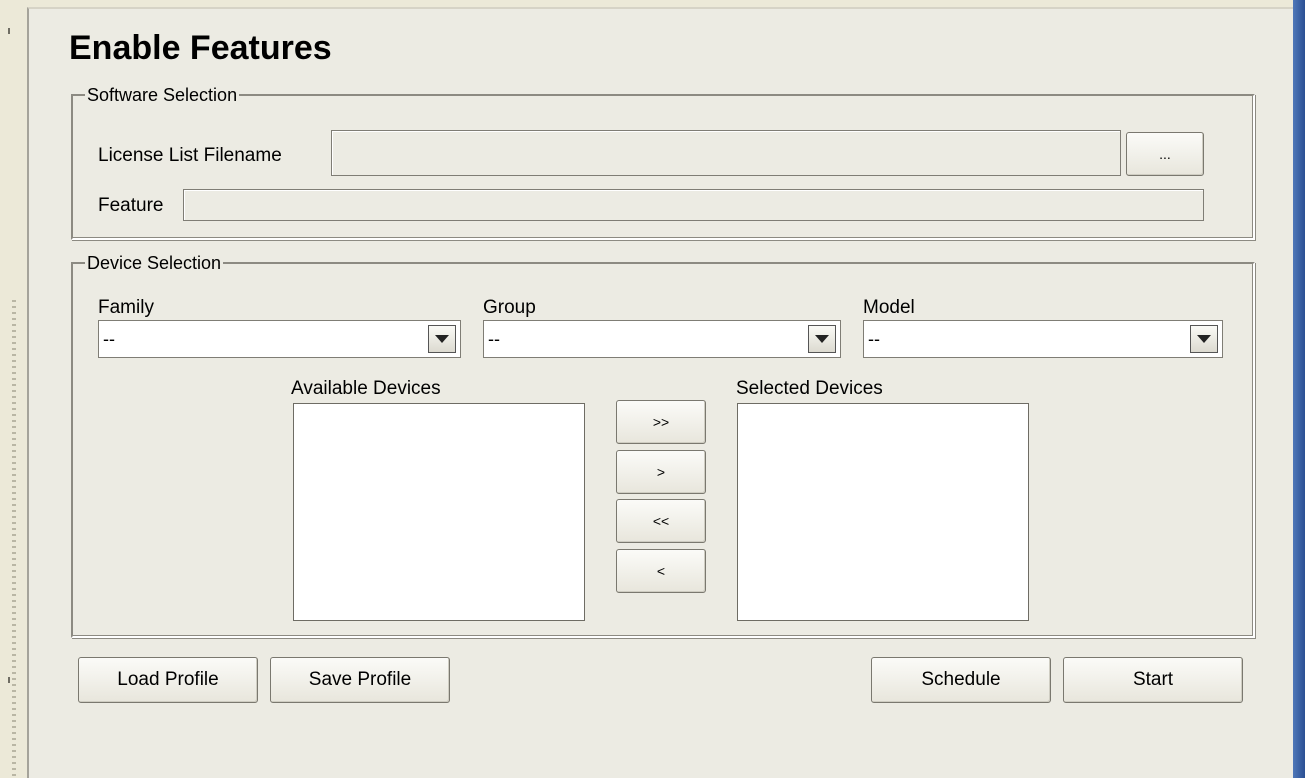 The height and width of the screenshot is (778, 1305). I want to click on selected-devices-list, so click(883, 512).